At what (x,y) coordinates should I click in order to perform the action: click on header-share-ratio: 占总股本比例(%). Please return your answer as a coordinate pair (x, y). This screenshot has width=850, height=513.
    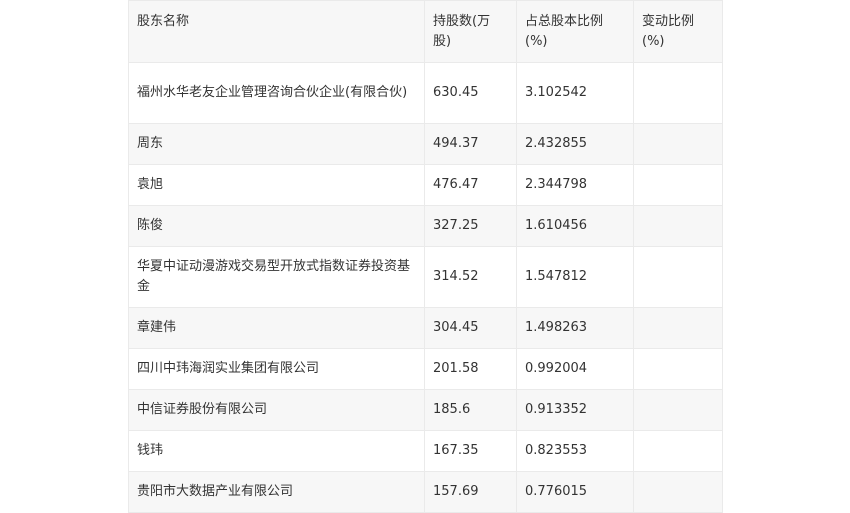
    Looking at the image, I should click on (575, 31).